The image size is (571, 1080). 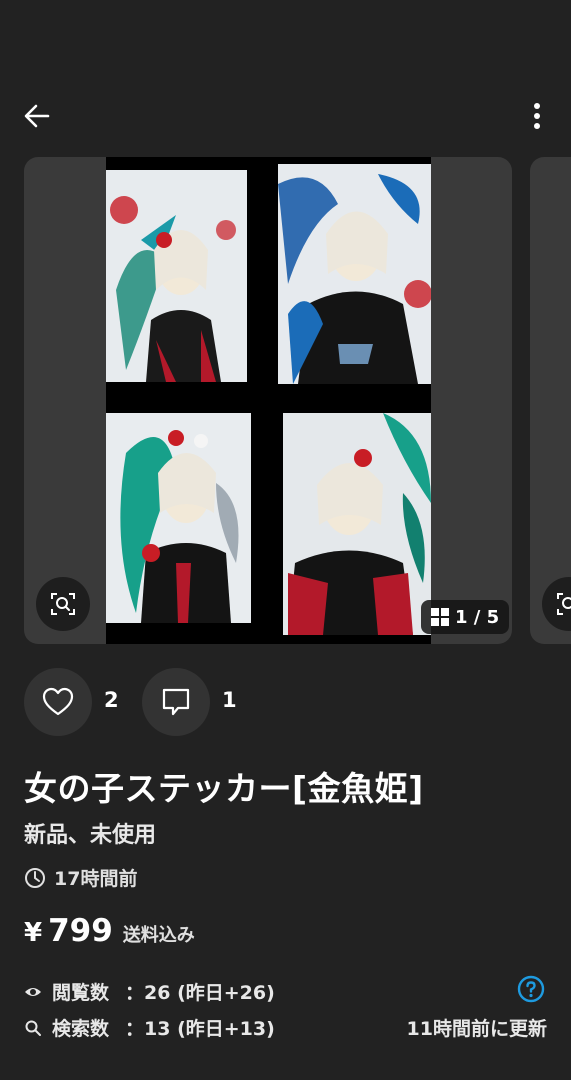 I want to click on item-condition: 新品、未使用, so click(x=90, y=835).